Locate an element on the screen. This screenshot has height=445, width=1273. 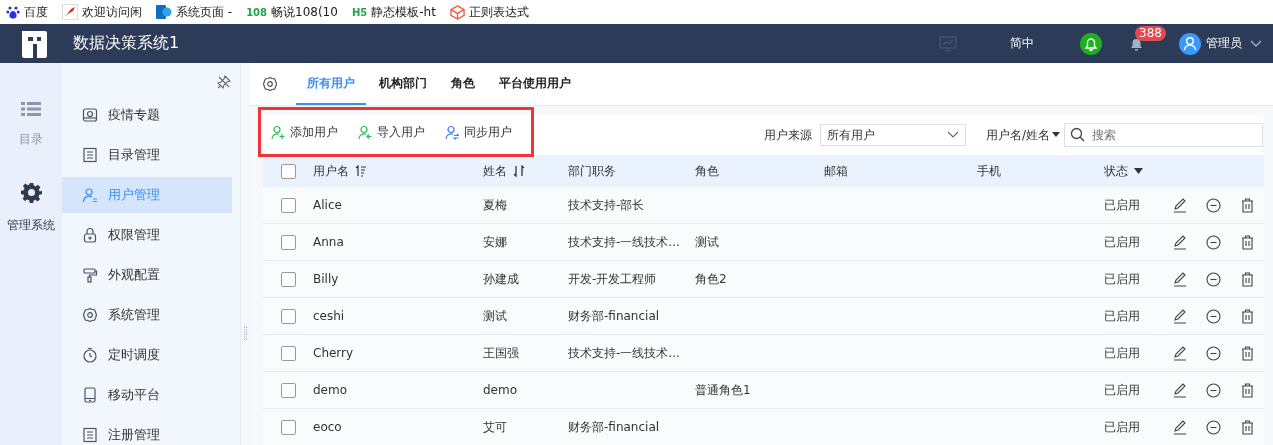
bookmark-link: 百度 is located at coordinates (36, 12).